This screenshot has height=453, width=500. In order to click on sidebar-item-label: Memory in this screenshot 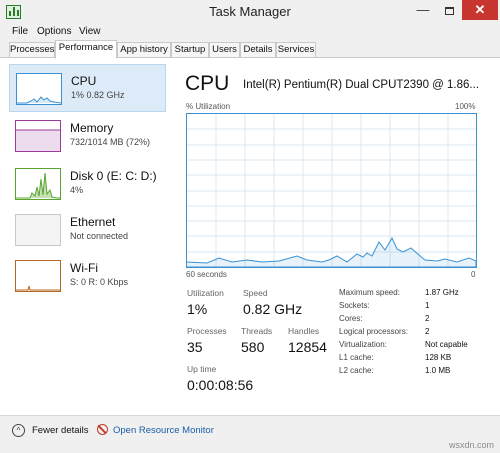, I will do `click(92, 128)`.